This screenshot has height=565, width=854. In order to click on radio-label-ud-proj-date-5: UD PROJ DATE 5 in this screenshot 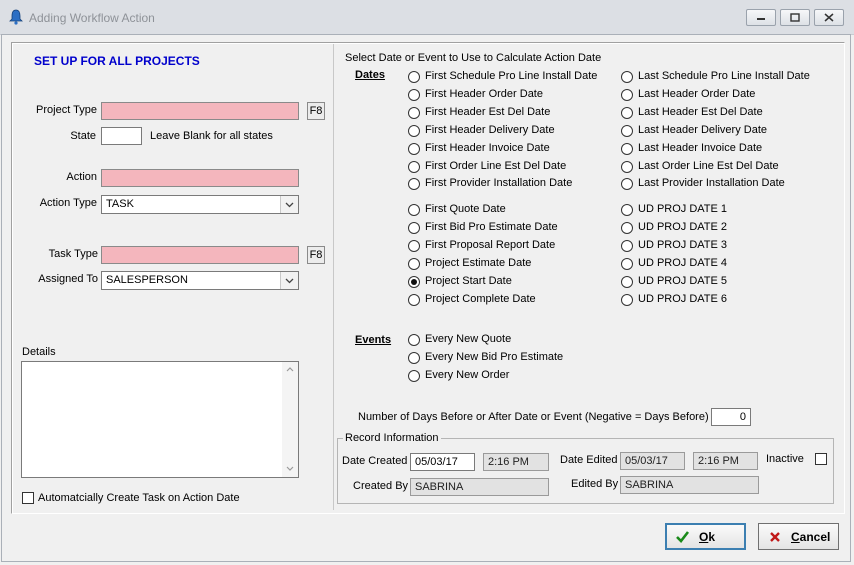, I will do `click(682, 281)`.